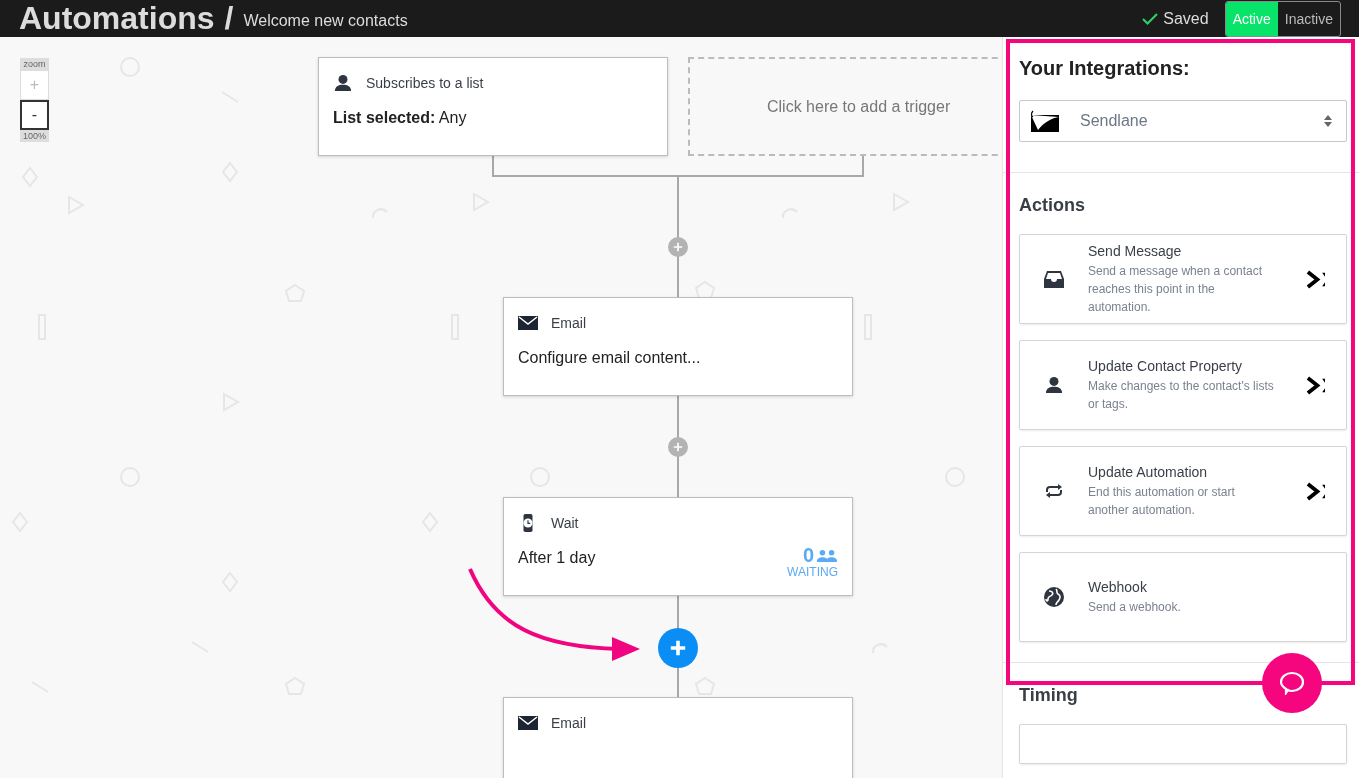 Image resolution: width=1359 pixels, height=778 pixels. I want to click on envelope-logo-icon, so click(1045, 121).